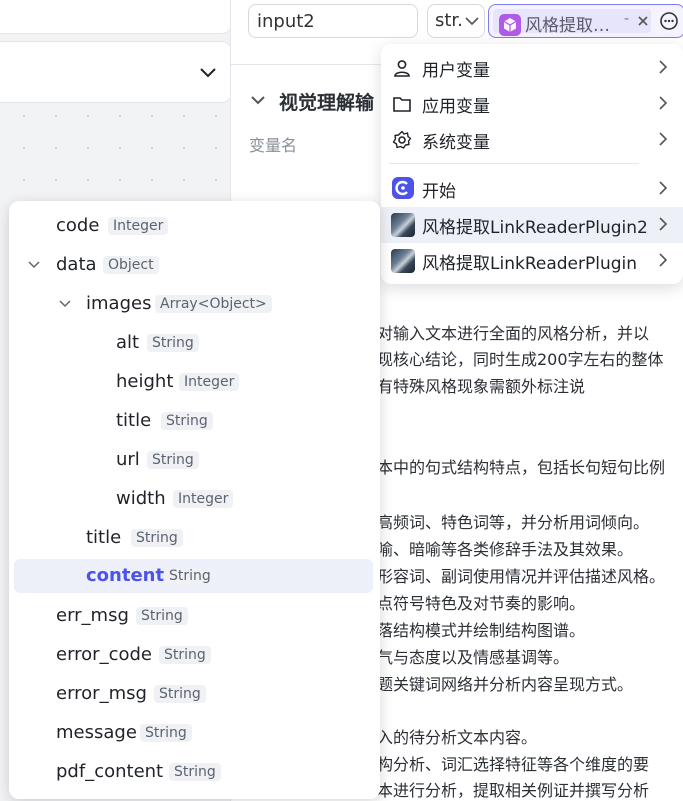 The image size is (683, 801). I want to click on plugin-cube-icon, so click(510, 25).